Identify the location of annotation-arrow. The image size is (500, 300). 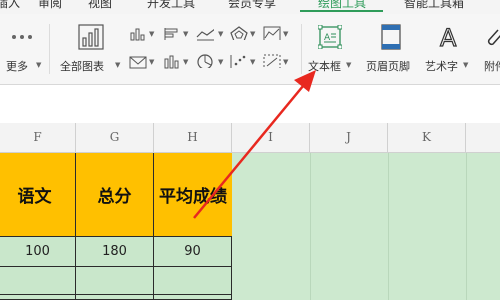
(254, 144).